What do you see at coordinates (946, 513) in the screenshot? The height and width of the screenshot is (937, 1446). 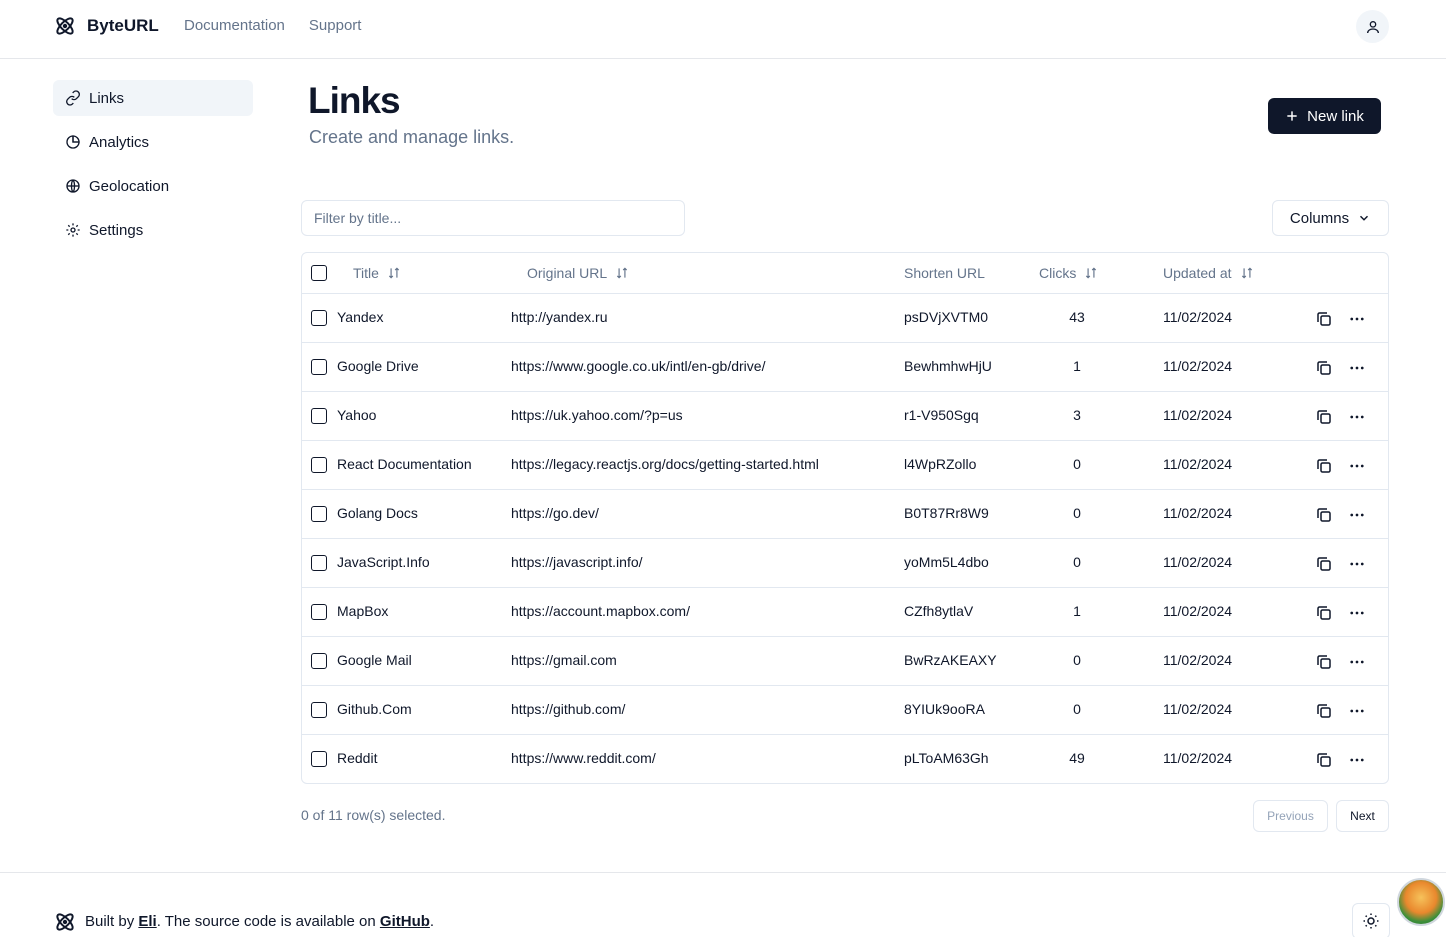 I see `cell-short-url: B0T87Rr8W9` at bounding box center [946, 513].